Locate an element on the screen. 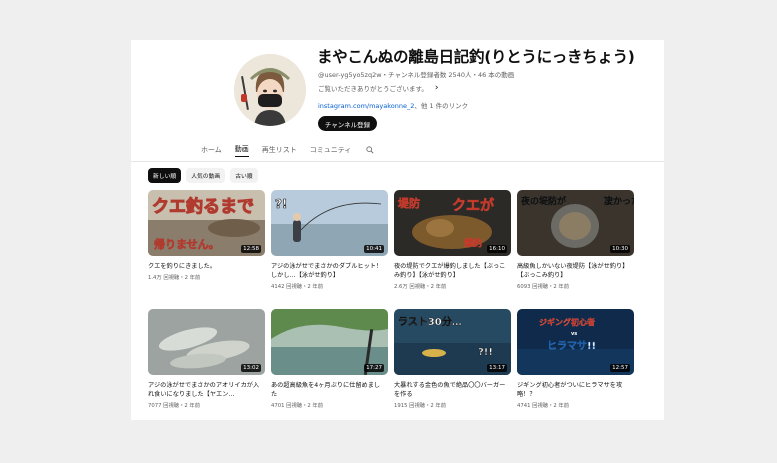 The height and width of the screenshot is (463, 777). video-meta: 4741 回視聴・2 年前 is located at coordinates (543, 406).